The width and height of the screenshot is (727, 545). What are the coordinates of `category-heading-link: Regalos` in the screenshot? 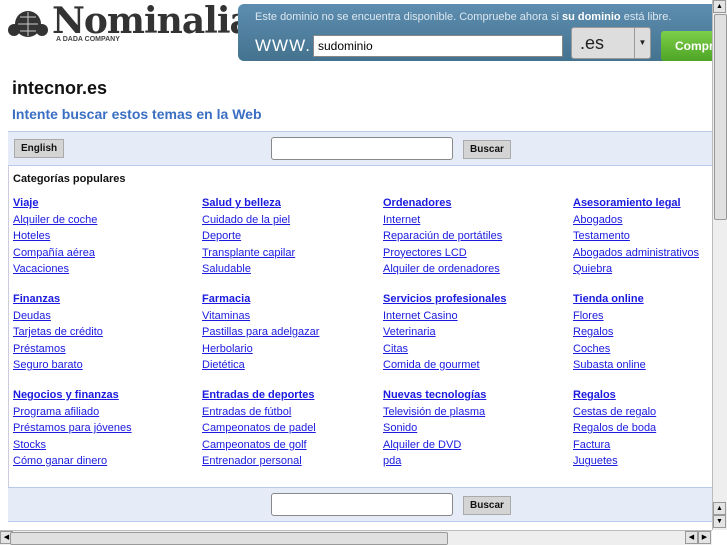 It's located at (614, 395).